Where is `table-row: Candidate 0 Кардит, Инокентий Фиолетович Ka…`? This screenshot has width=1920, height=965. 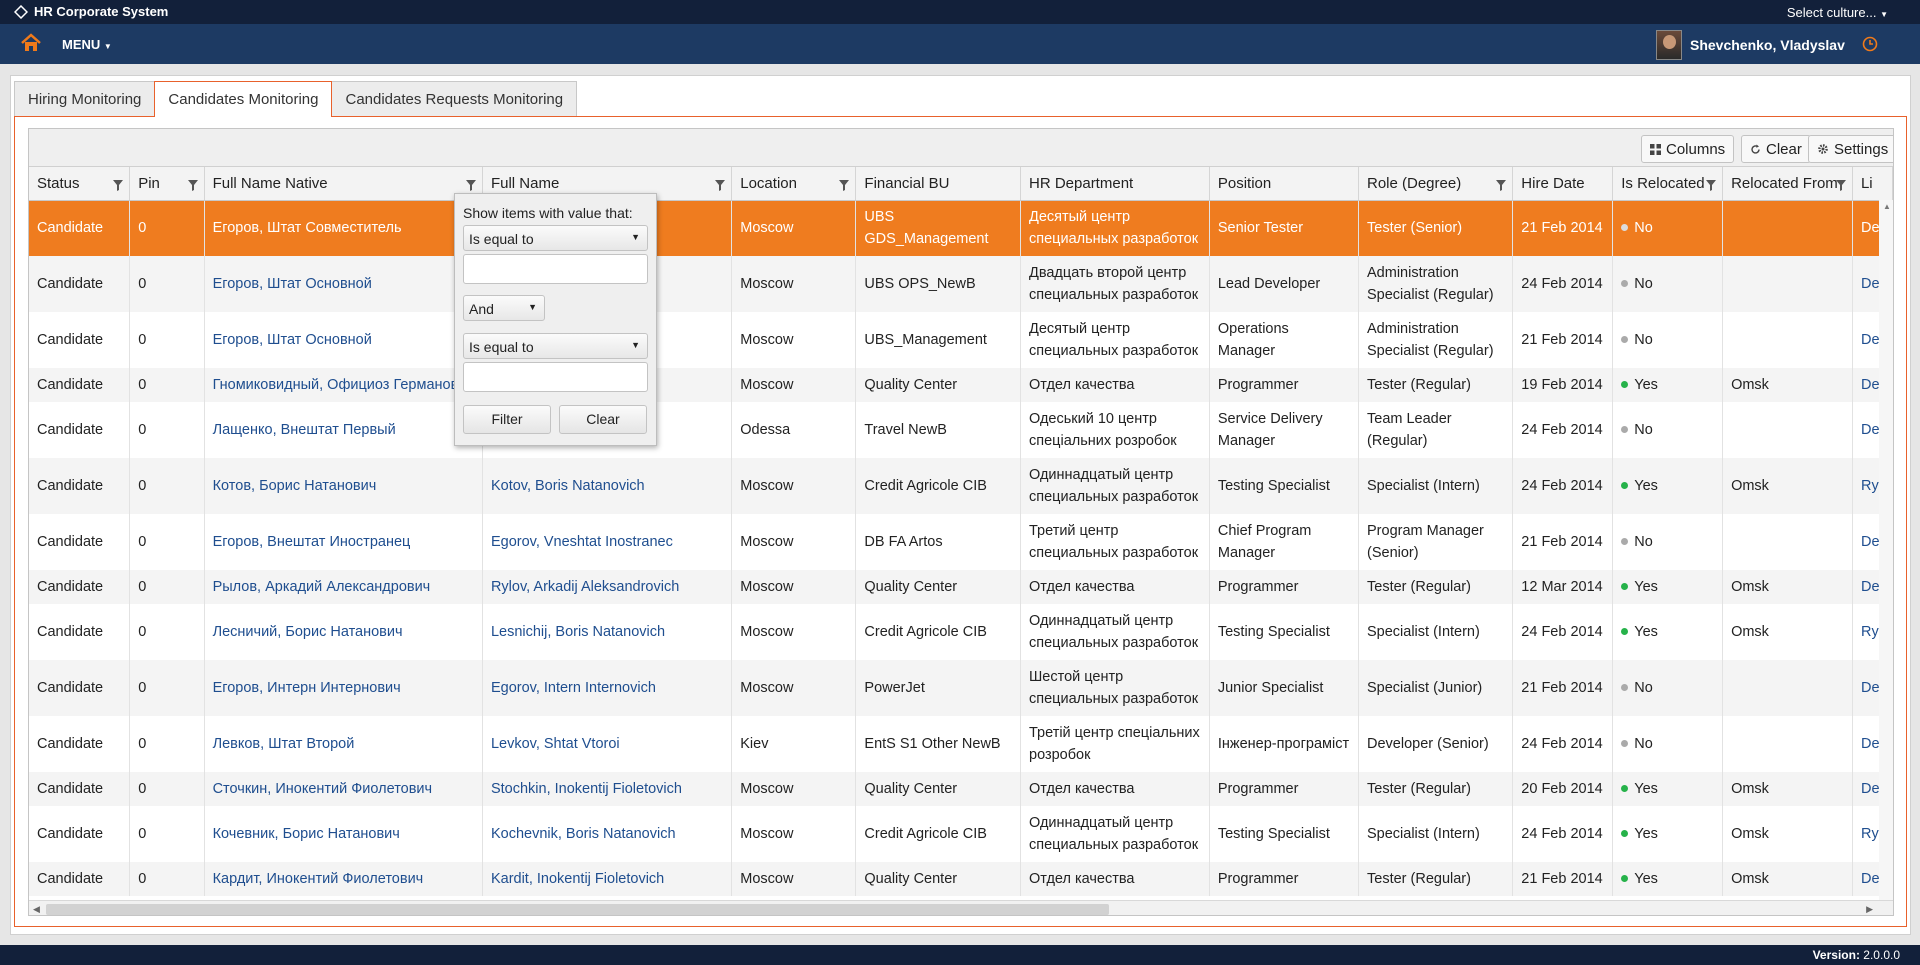
table-row: Candidate 0 Кардит, Инокентий Фиолетович Ka… is located at coordinates (961, 879).